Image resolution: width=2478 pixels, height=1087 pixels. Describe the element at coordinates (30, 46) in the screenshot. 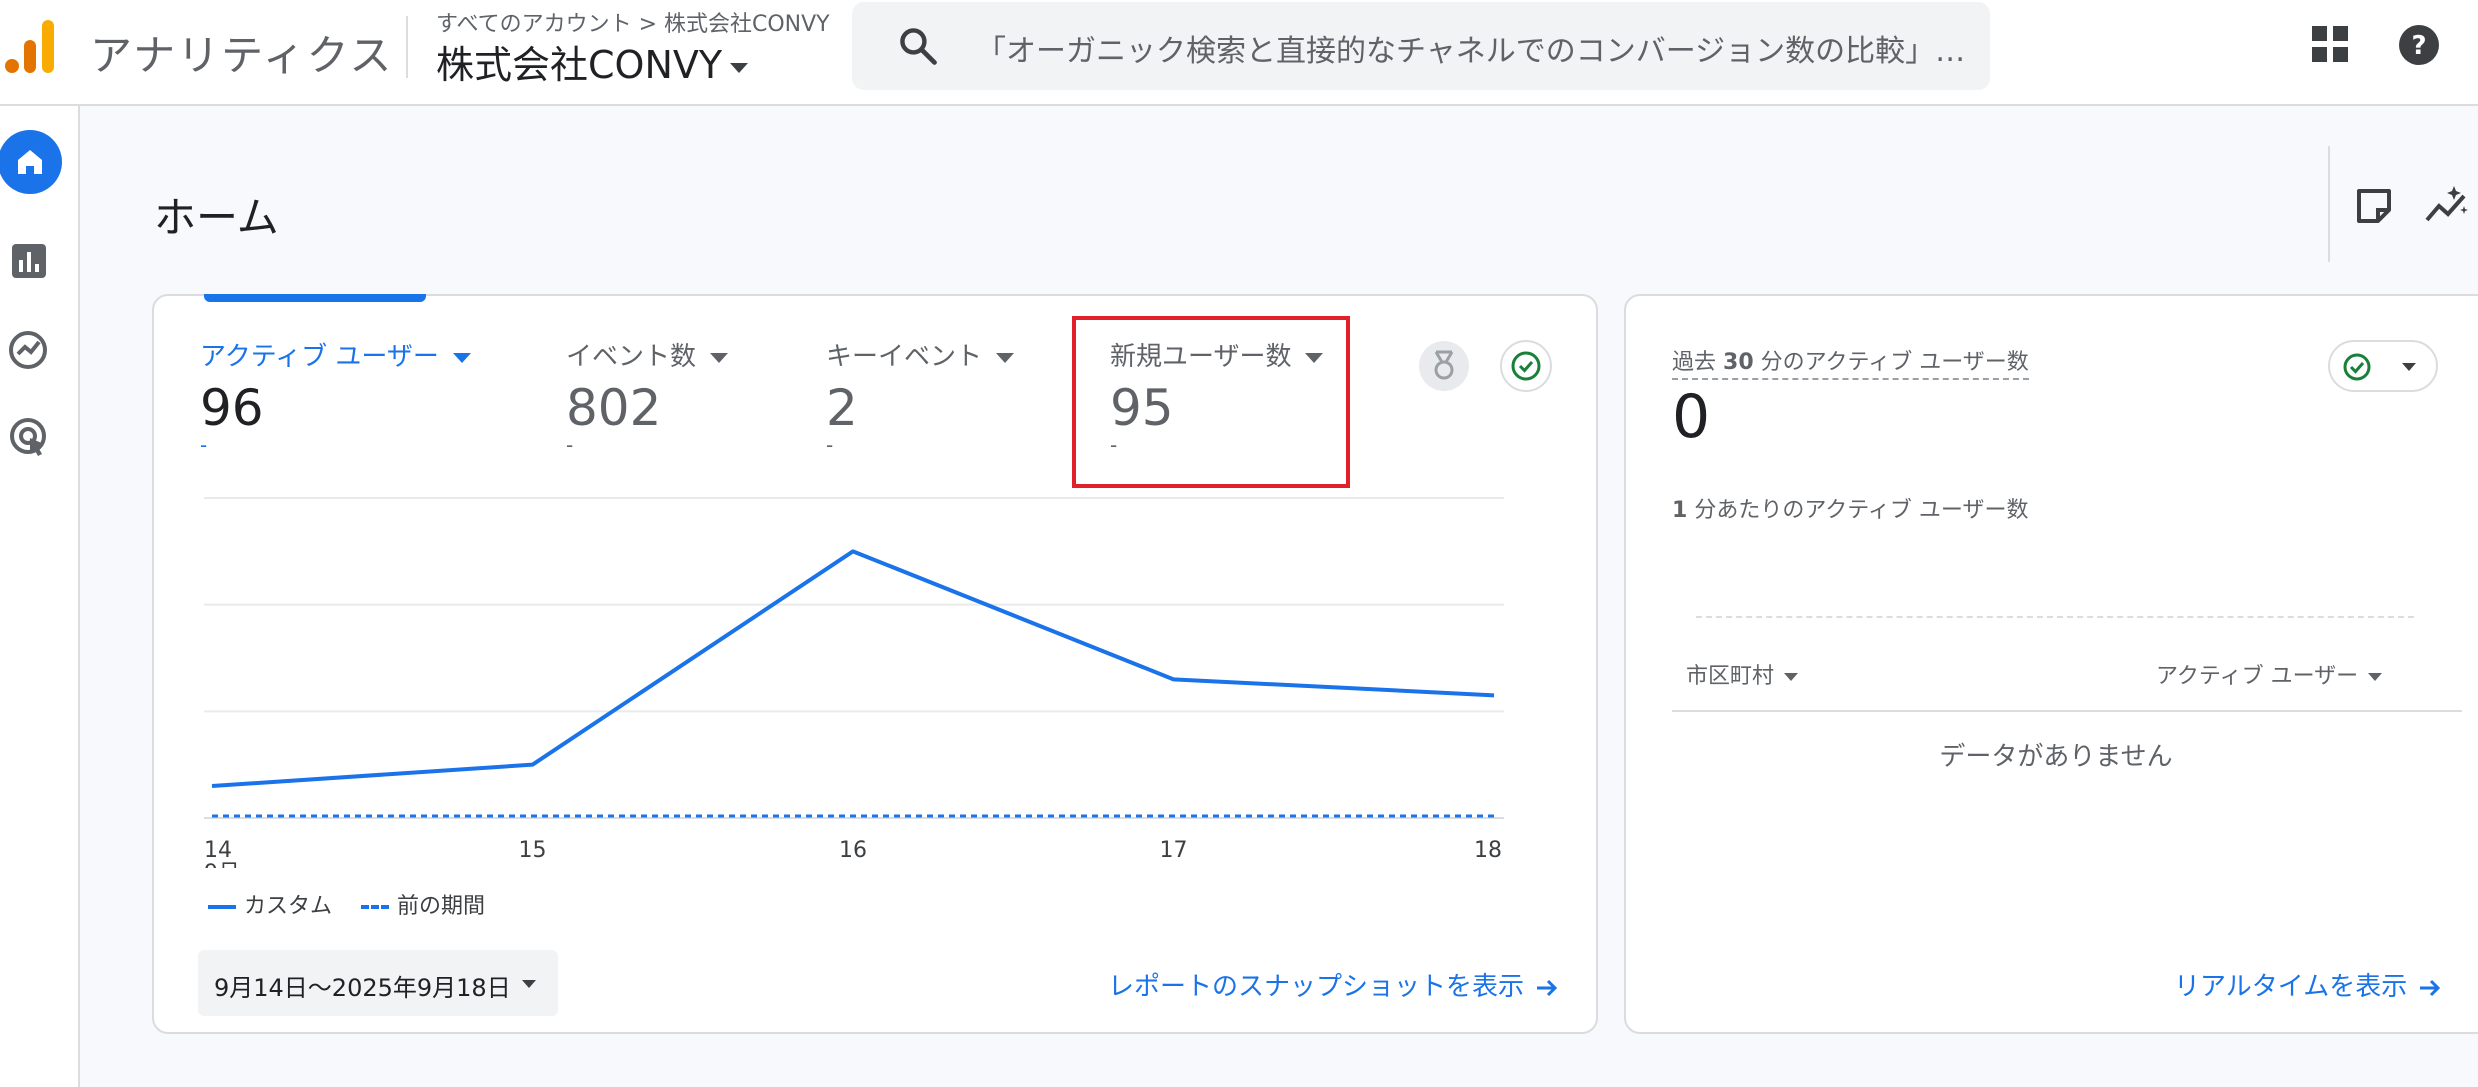

I see `analytics-logo` at that location.